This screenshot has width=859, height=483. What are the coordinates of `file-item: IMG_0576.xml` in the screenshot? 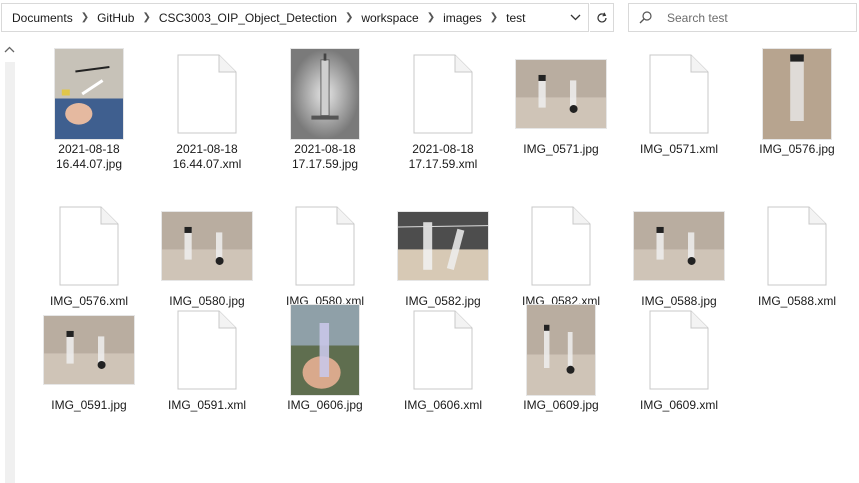 It's located at (89, 253).